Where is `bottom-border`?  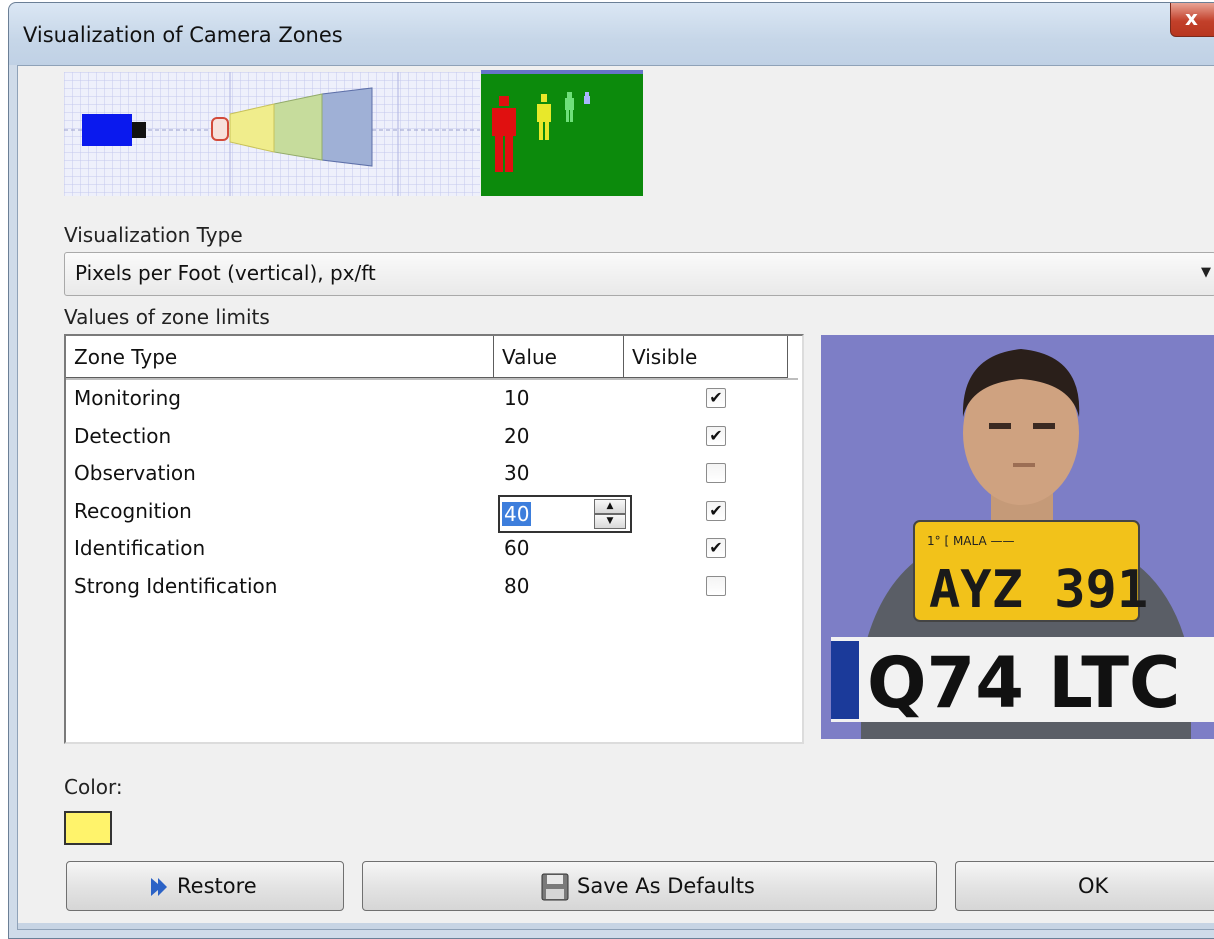
bottom-border is located at coordinates (616, 926).